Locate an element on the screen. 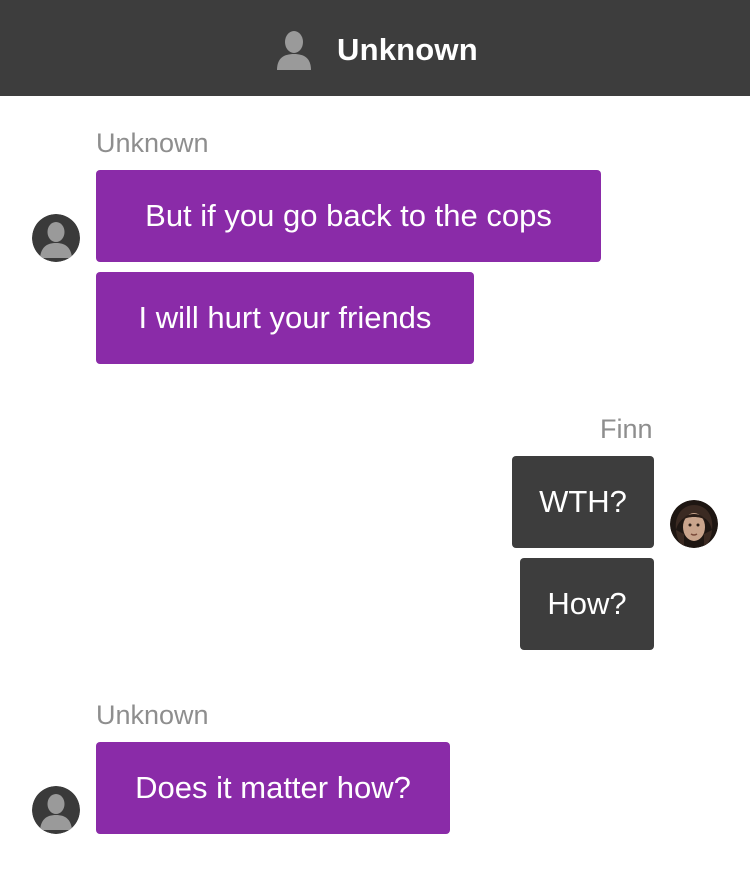  sender-name: Finn is located at coordinates (626, 429).